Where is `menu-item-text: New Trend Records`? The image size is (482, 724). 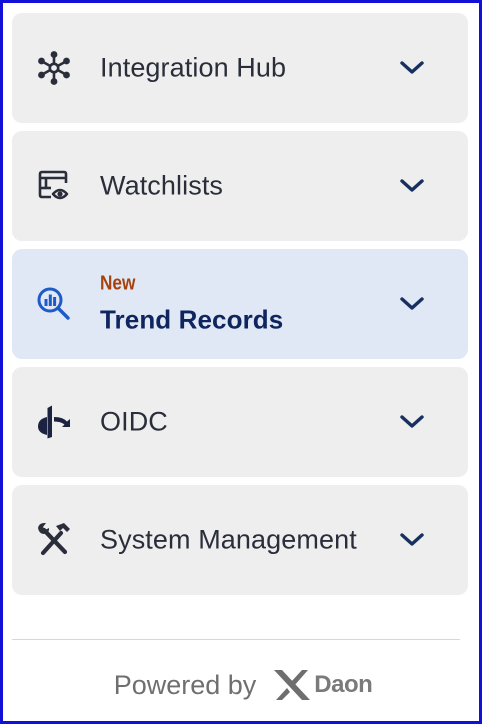 menu-item-text: New Trend Records is located at coordinates (191, 304).